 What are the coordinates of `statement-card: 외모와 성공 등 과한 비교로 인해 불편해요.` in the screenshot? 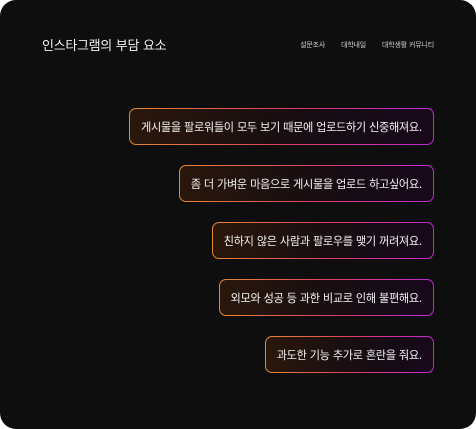 It's located at (326, 297).